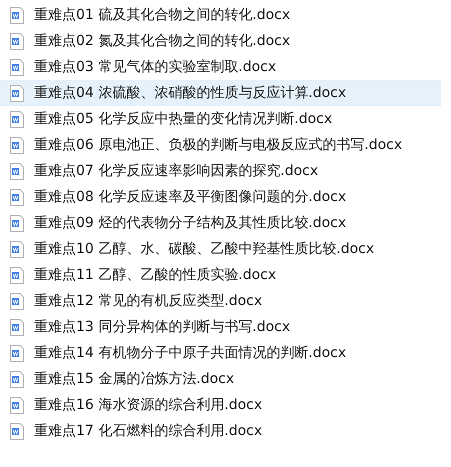 The width and height of the screenshot is (451, 467). I want to click on file-item: 重难点07 化学反应速率影响因素的探究.docx, so click(220, 171).